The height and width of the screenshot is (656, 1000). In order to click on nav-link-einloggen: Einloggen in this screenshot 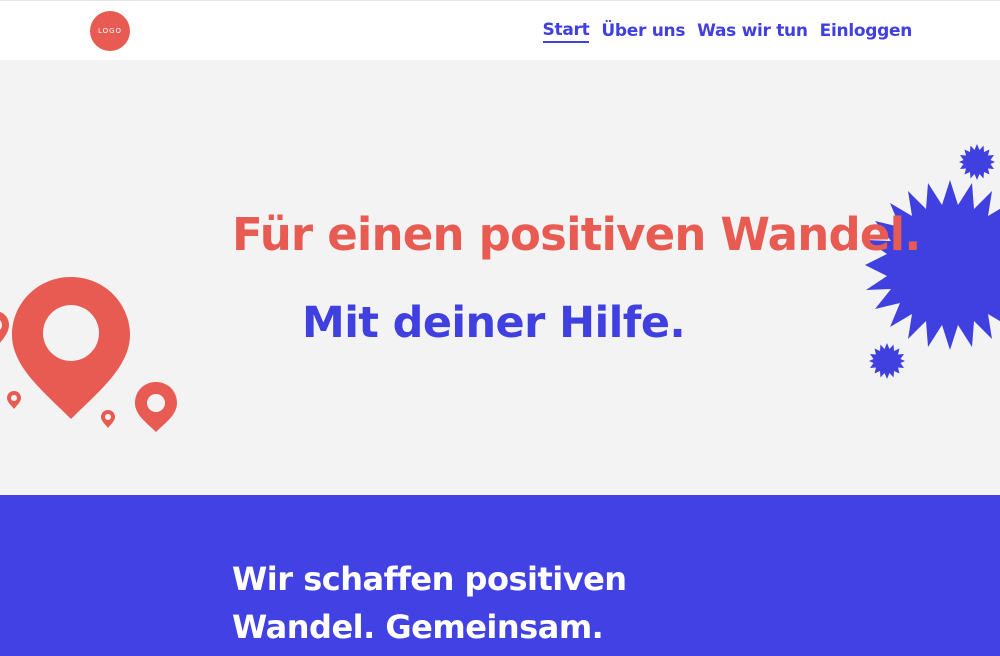, I will do `click(866, 31)`.